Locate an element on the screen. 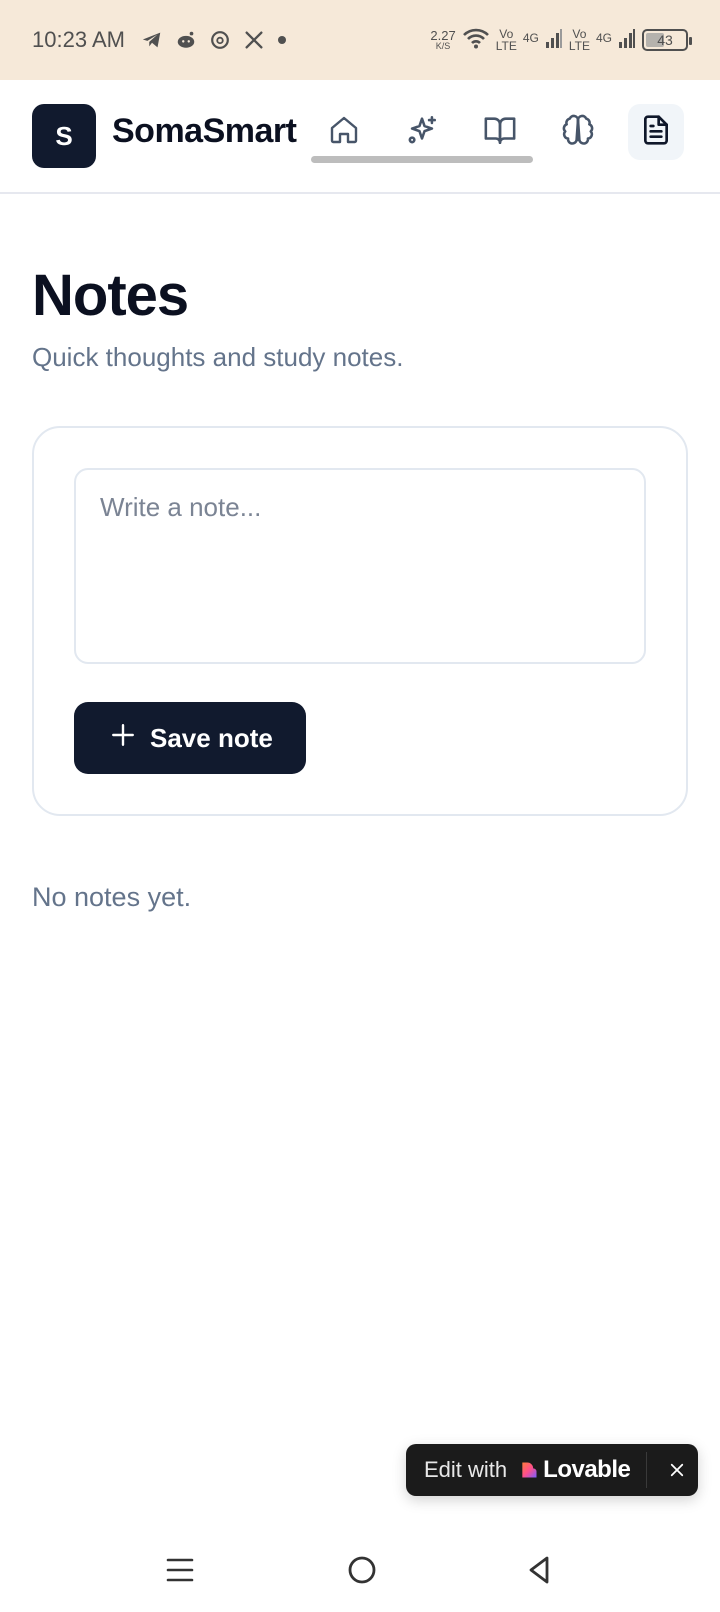  nav-home is located at coordinates (344, 132).